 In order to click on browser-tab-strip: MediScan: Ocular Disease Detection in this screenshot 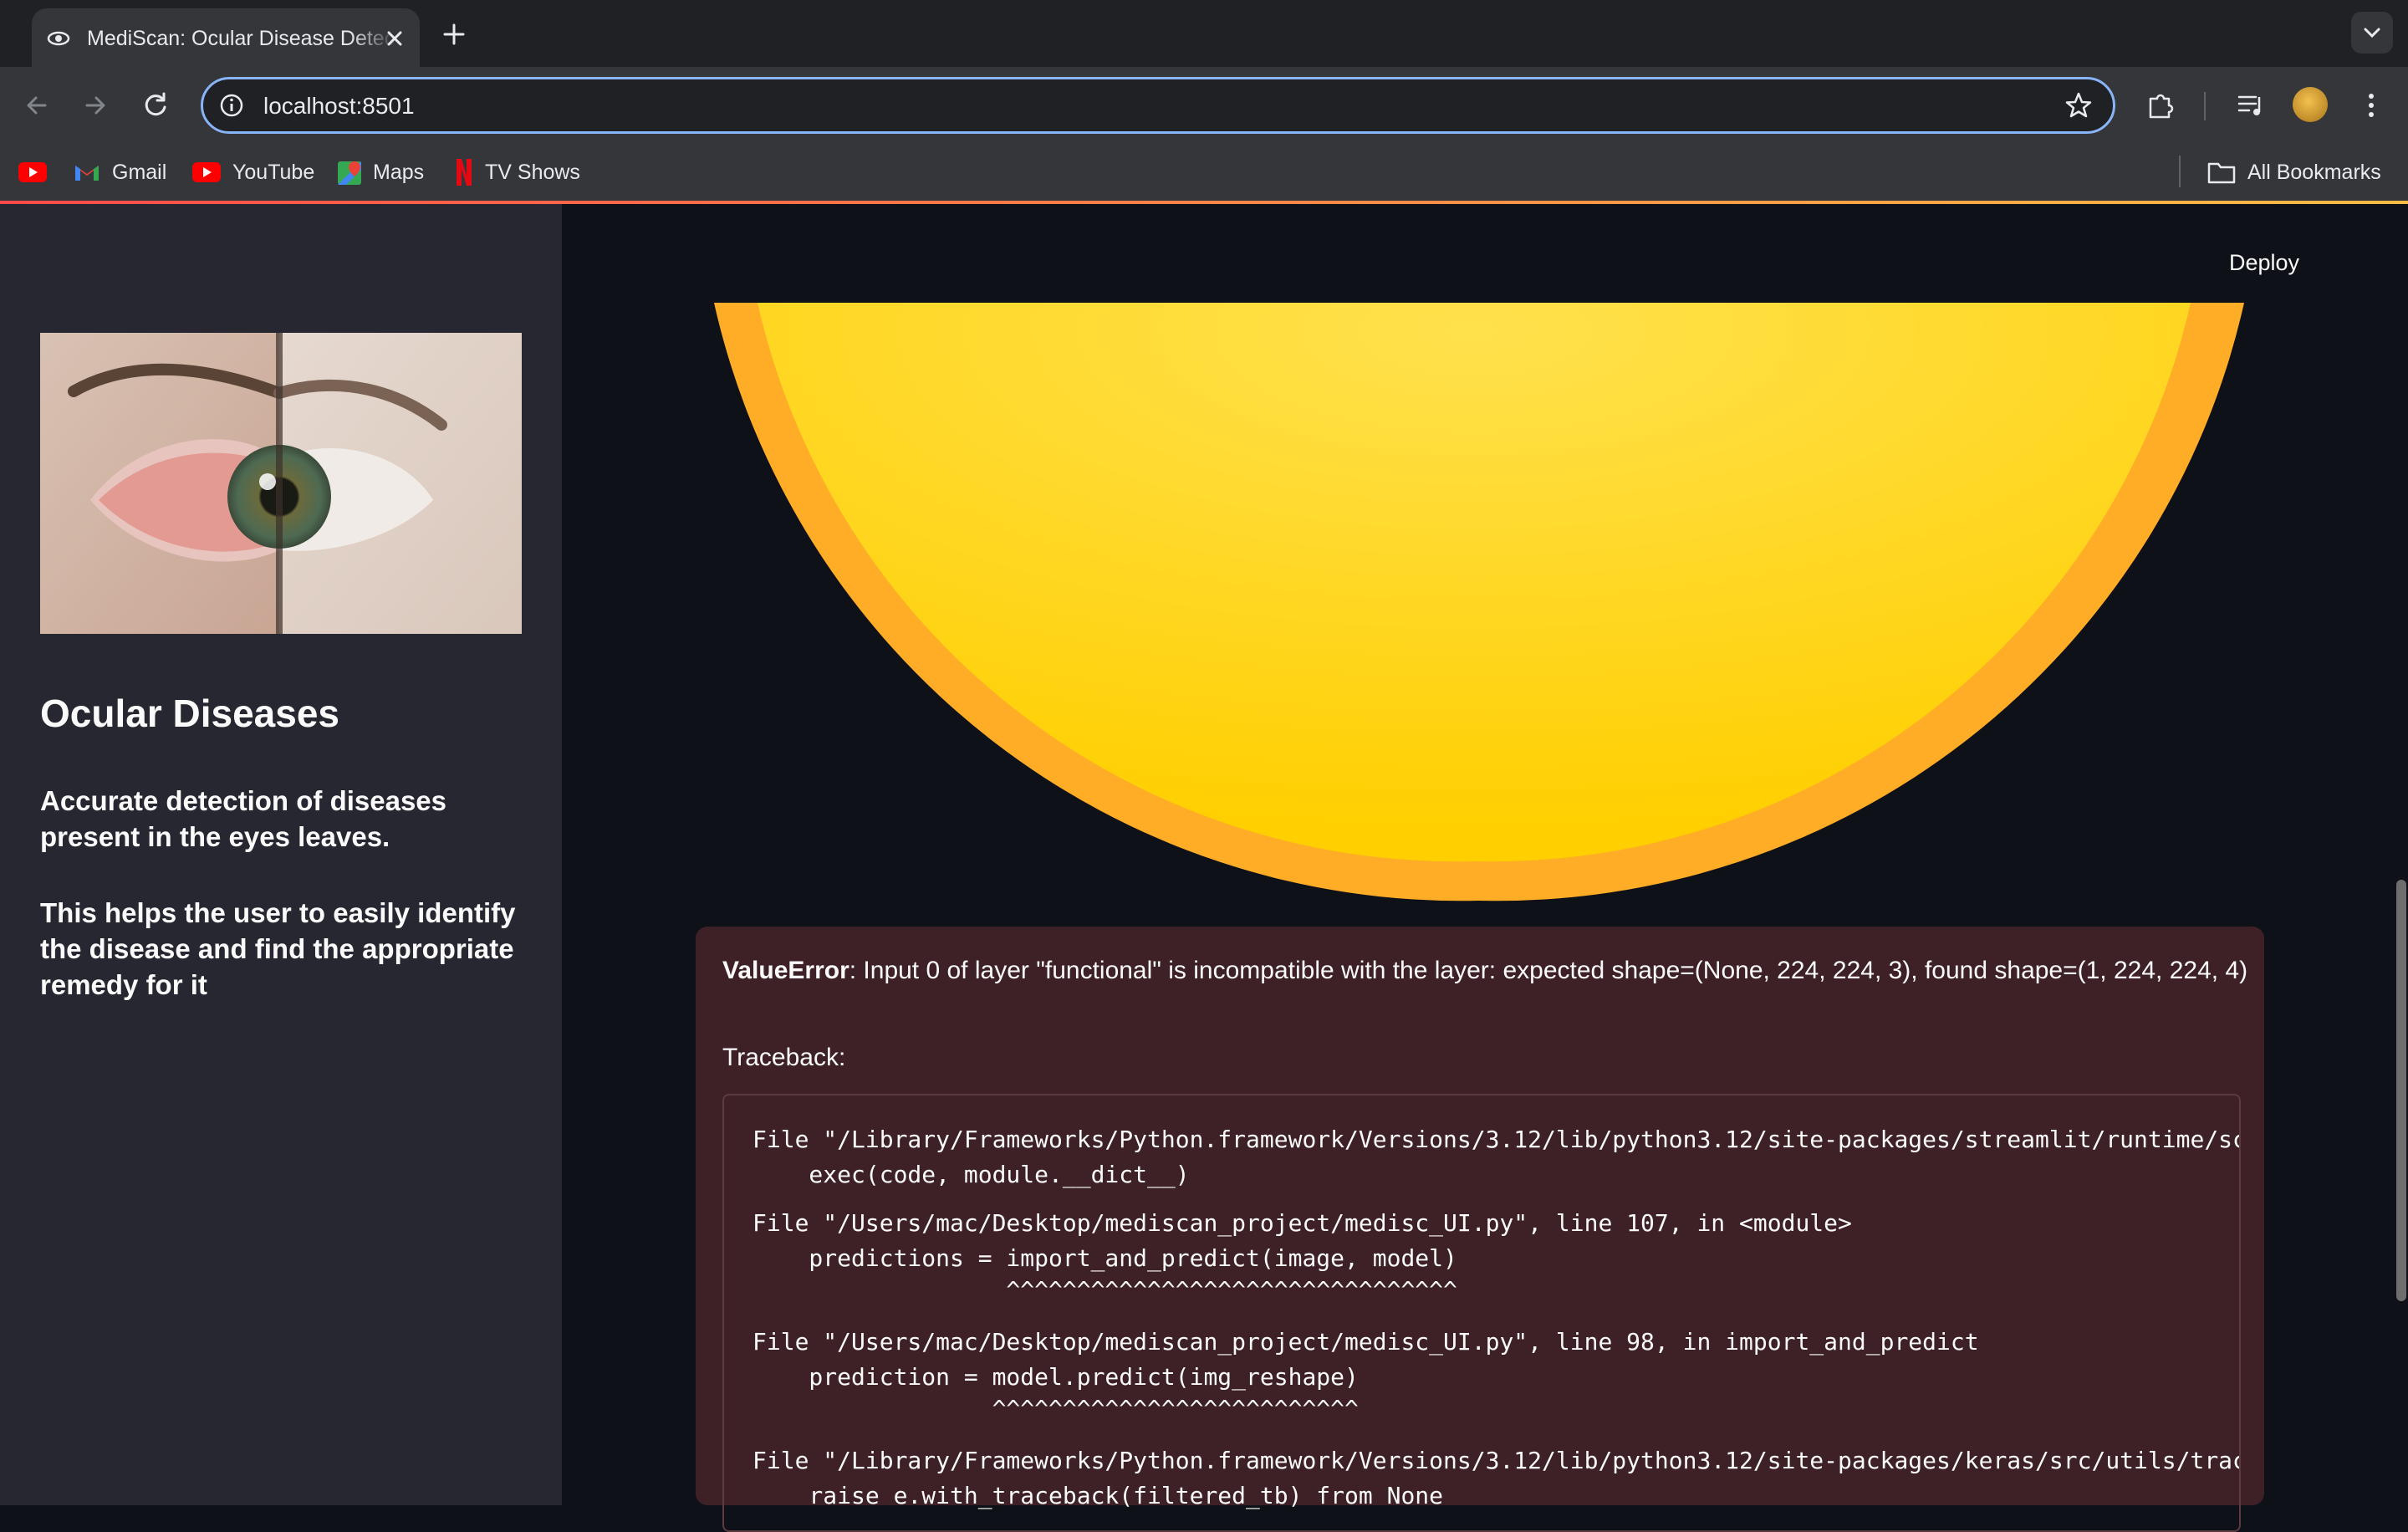, I will do `click(1204, 33)`.